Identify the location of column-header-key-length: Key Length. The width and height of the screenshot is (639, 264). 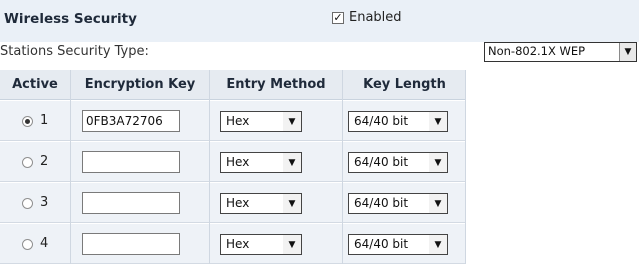
(404, 84).